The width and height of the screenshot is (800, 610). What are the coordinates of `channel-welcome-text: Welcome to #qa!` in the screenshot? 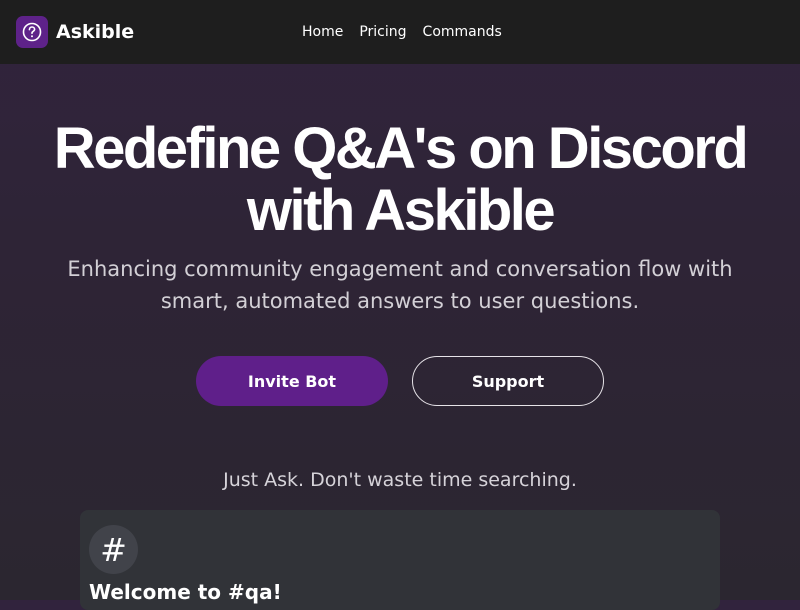 It's located at (185, 592).